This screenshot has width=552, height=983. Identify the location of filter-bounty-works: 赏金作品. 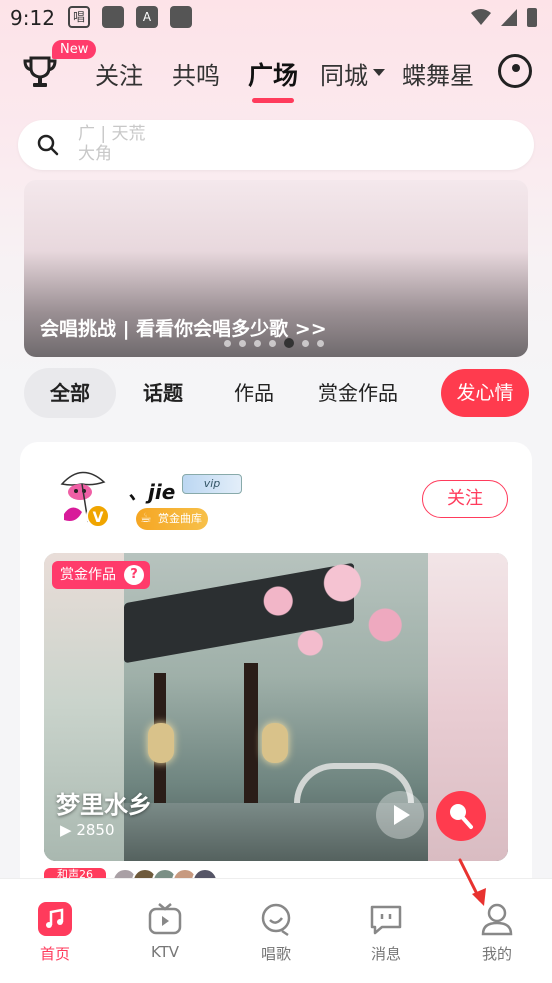
(358, 393).